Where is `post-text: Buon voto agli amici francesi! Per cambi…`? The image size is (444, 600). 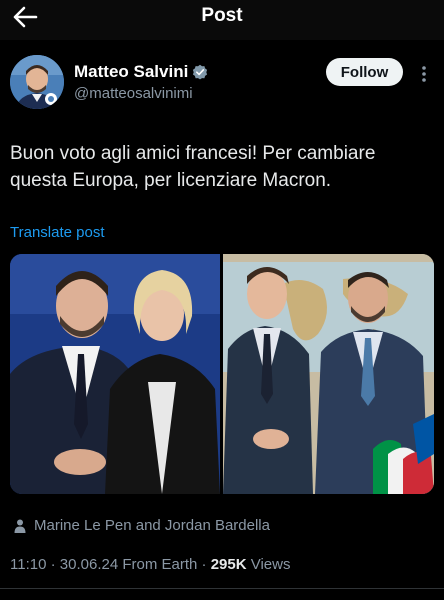
post-text: Buon voto agli amici francesi! Per cambi… is located at coordinates (193, 167).